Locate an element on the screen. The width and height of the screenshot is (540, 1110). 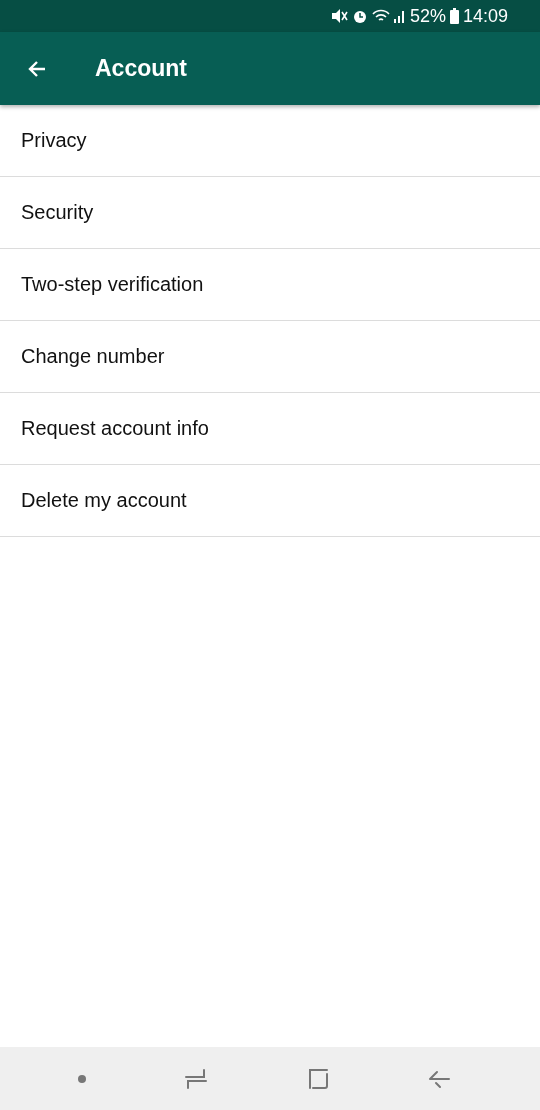
battery-icon is located at coordinates (454, 16).